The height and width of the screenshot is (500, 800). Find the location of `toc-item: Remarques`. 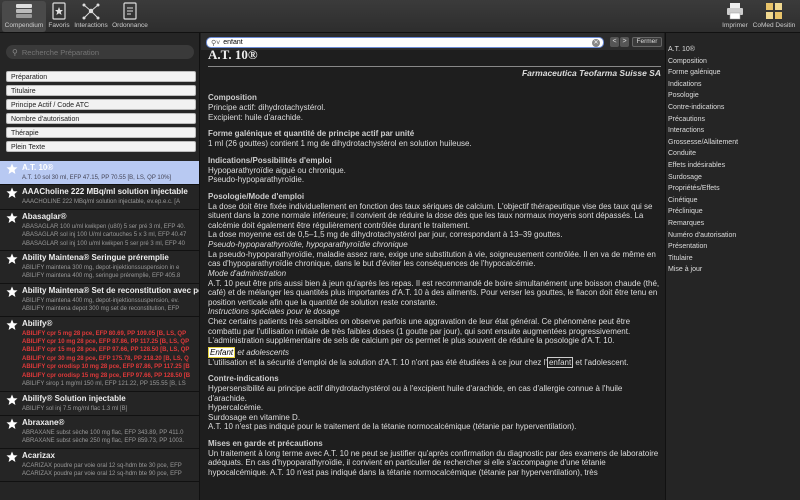

toc-item: Remarques is located at coordinates (703, 224).